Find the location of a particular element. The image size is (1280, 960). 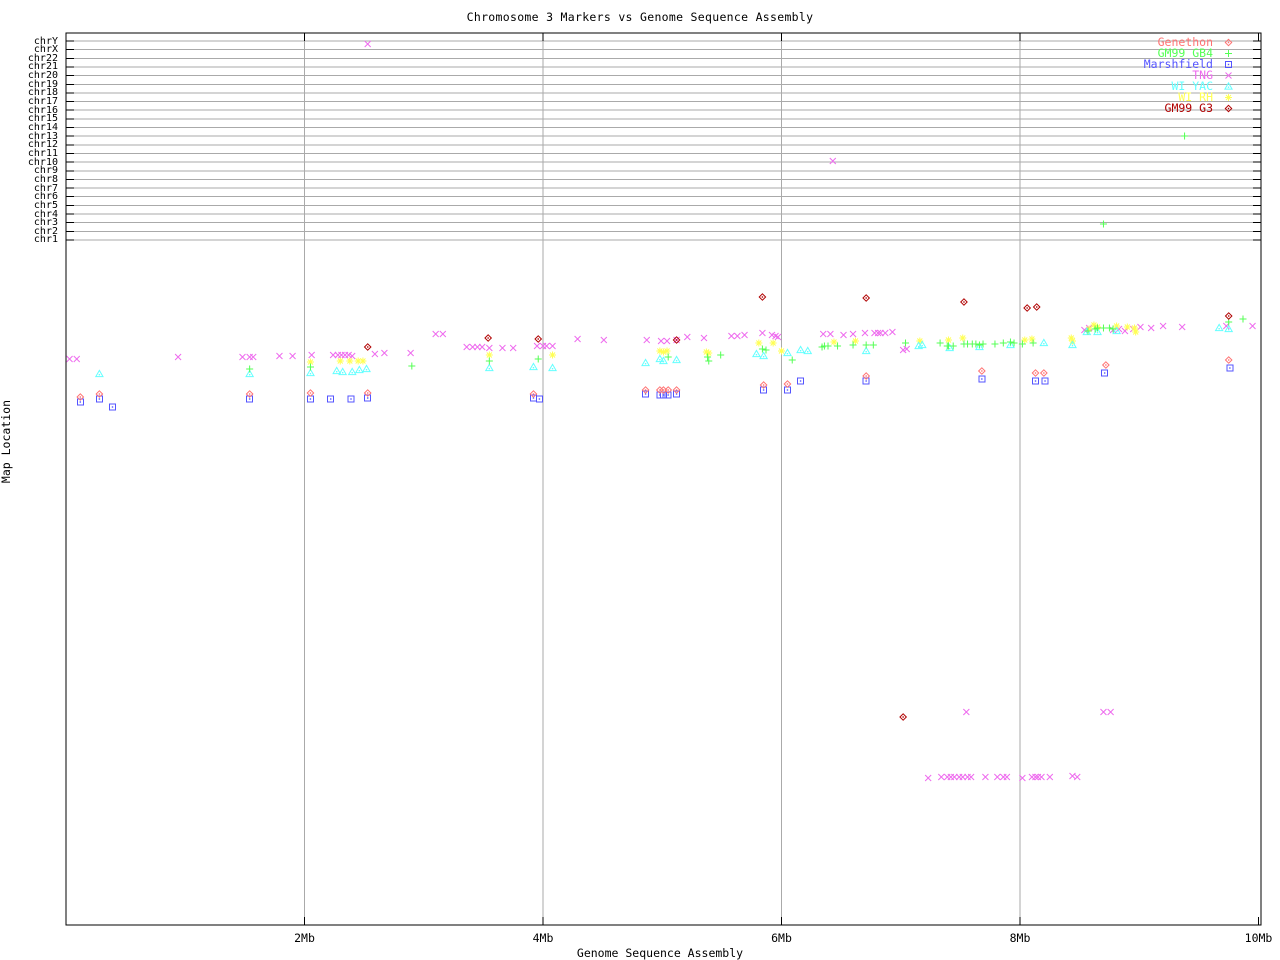

x-tick-label-4Mb: 4Mb is located at coordinates (543, 938).